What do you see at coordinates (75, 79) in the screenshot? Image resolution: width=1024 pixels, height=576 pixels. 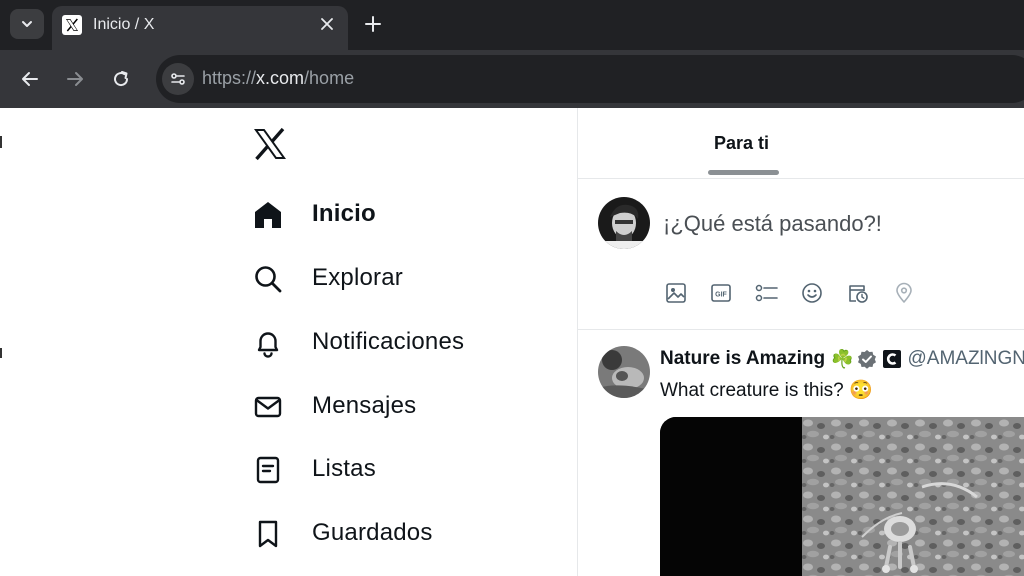 I see `forward-icon` at bounding box center [75, 79].